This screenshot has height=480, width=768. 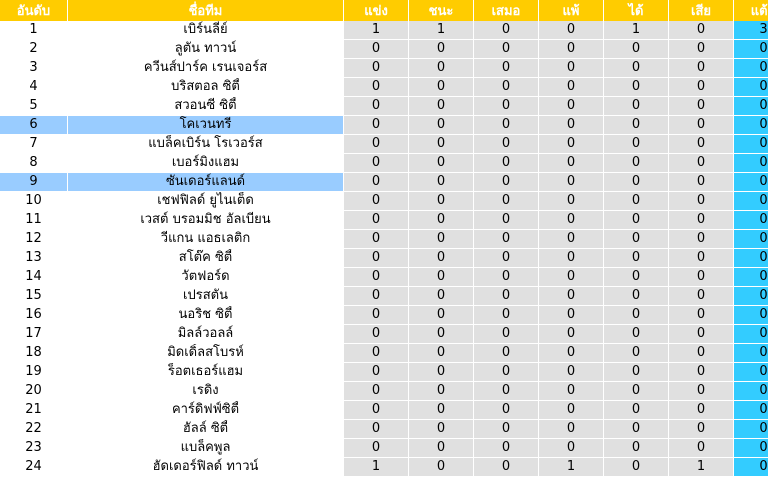 I want to click on team-name-cell: วัตฟอร์ด, so click(x=206, y=277).